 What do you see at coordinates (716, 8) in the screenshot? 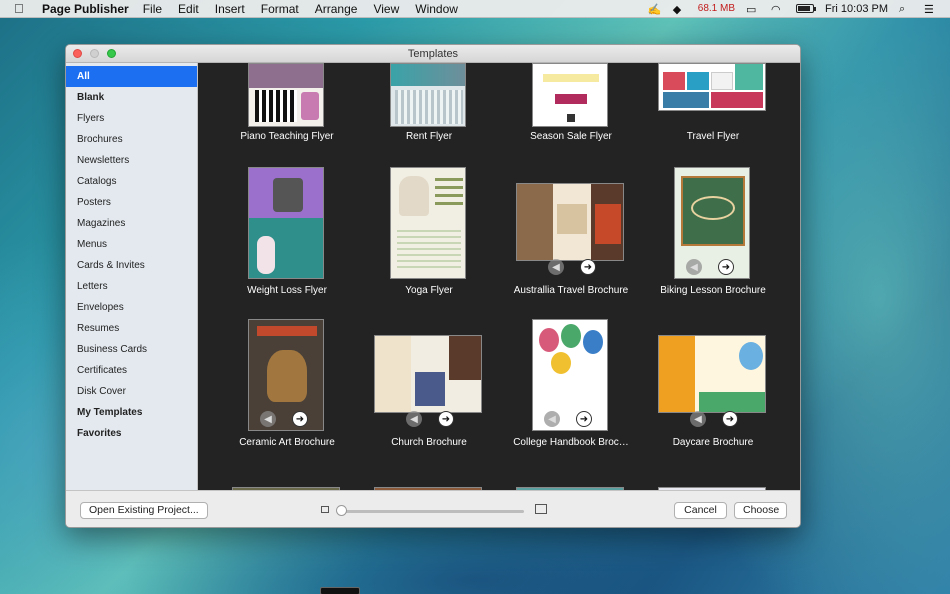
I see `memory-usage: 68.1 MB` at bounding box center [716, 8].